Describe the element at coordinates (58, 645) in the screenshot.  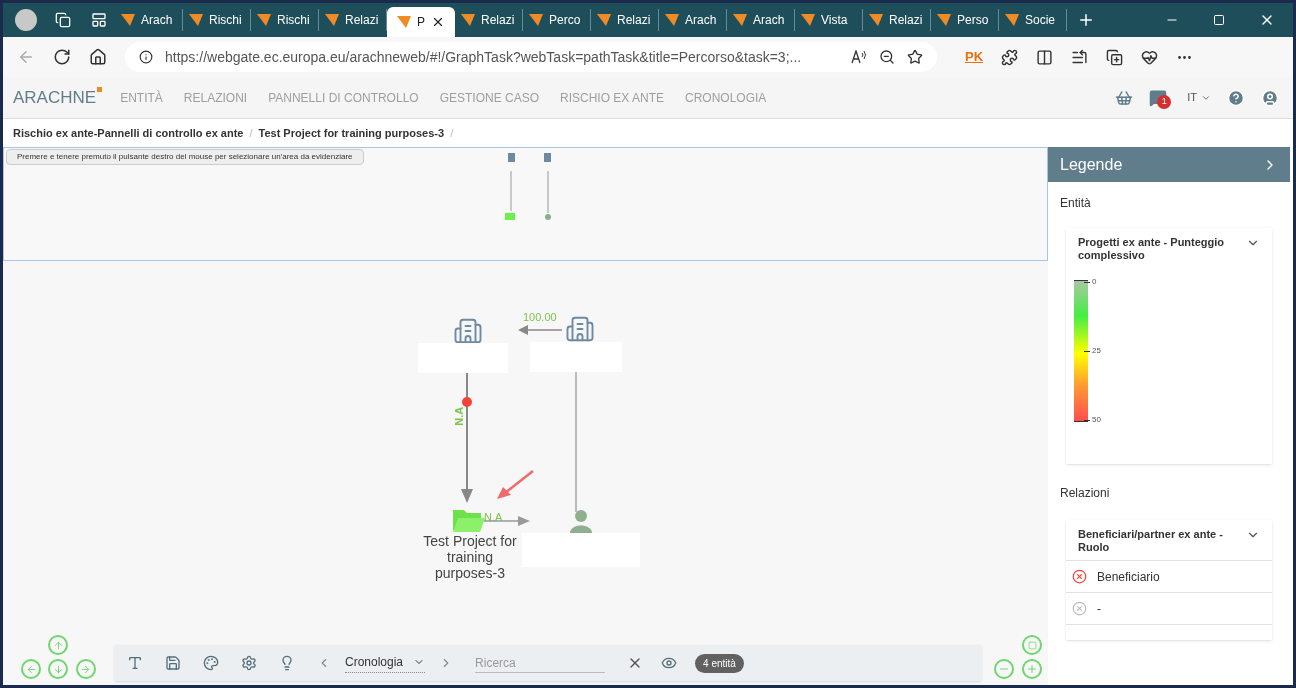
I see `arrow-up-icon` at that location.